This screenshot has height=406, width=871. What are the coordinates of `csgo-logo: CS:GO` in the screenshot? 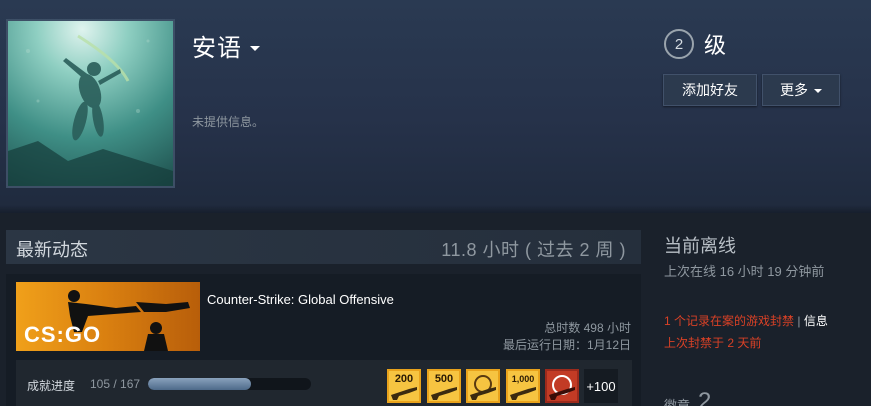 It's located at (62, 334).